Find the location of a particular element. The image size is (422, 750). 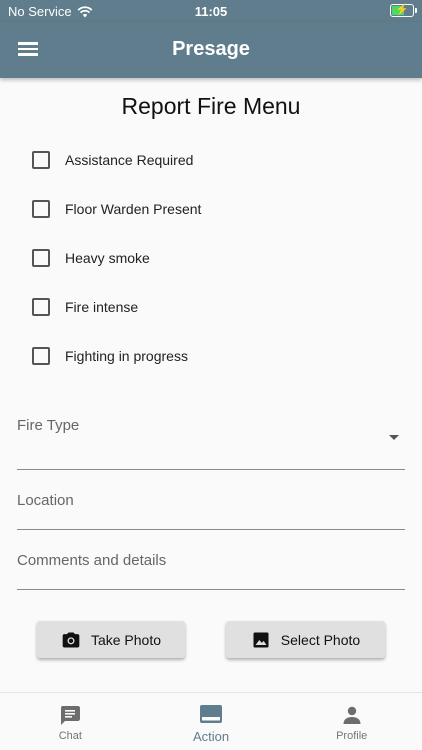

location-label: Location is located at coordinates (45, 500).